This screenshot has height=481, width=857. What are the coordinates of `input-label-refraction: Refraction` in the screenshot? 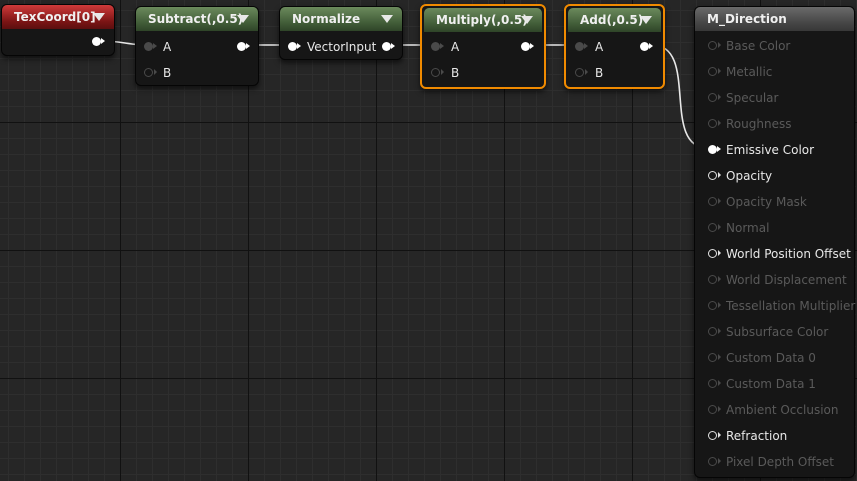 It's located at (757, 436).